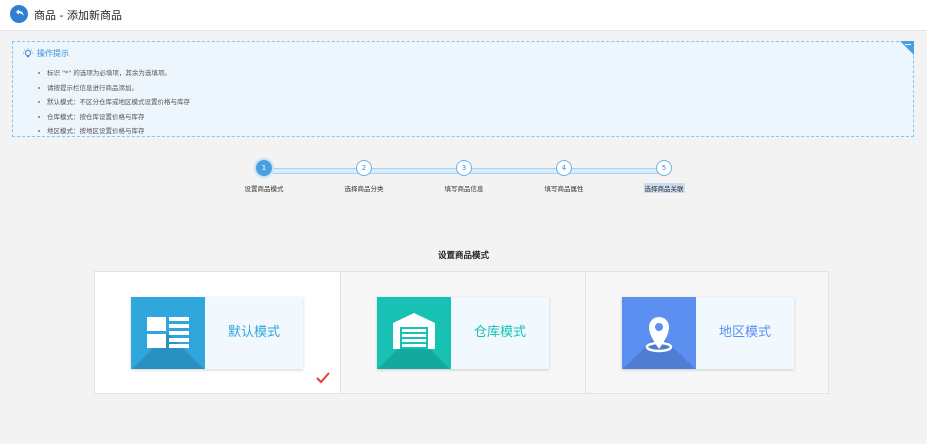 The width and height of the screenshot is (927, 444). Describe the element at coordinates (464, 168) in the screenshot. I see `step-number: 3` at that location.